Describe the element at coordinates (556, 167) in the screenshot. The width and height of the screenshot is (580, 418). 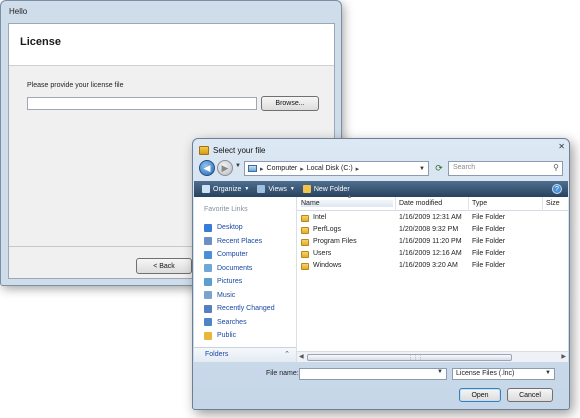
I see `search-icon: ⚲` at that location.